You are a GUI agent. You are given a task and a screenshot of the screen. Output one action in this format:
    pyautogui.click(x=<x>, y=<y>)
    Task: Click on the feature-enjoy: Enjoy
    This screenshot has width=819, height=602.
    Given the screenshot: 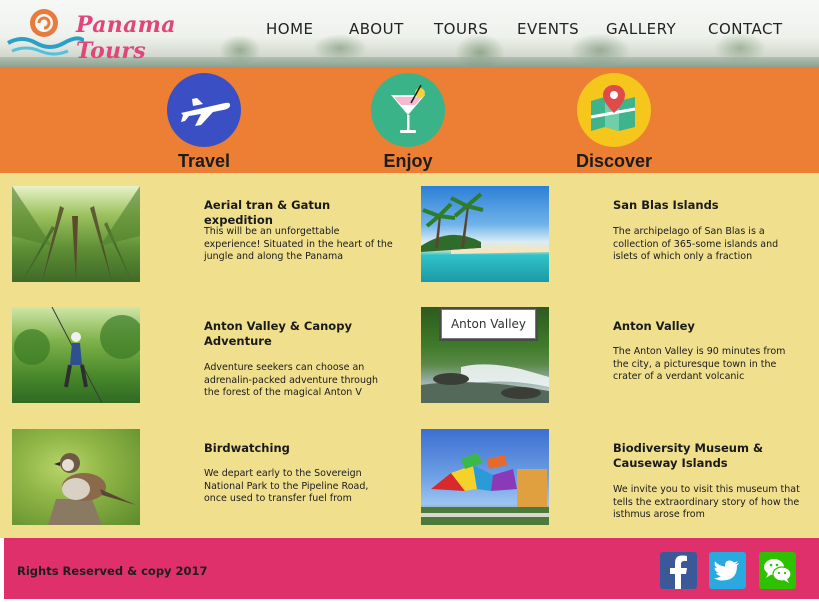 What is the action you would take?
    pyautogui.click(x=408, y=123)
    